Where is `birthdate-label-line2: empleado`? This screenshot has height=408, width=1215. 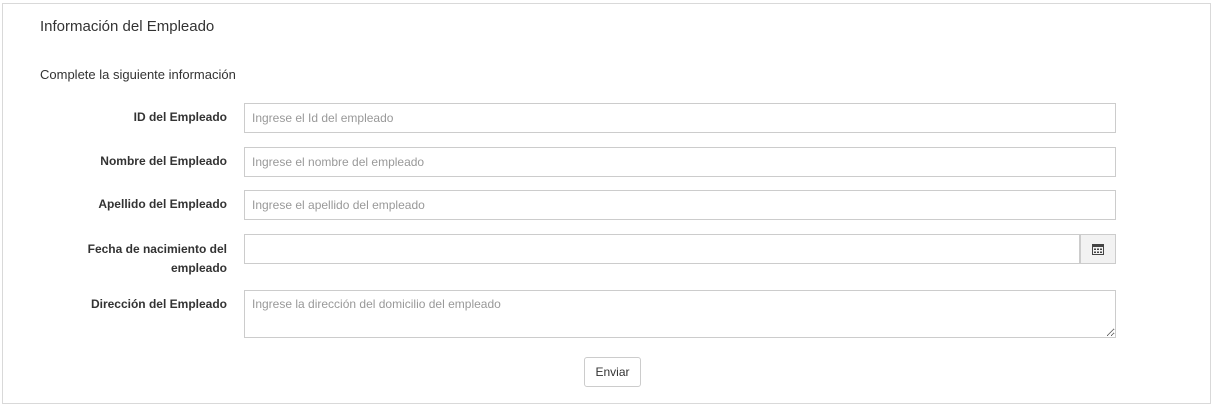 birthdate-label-line2: empleado is located at coordinates (198, 268).